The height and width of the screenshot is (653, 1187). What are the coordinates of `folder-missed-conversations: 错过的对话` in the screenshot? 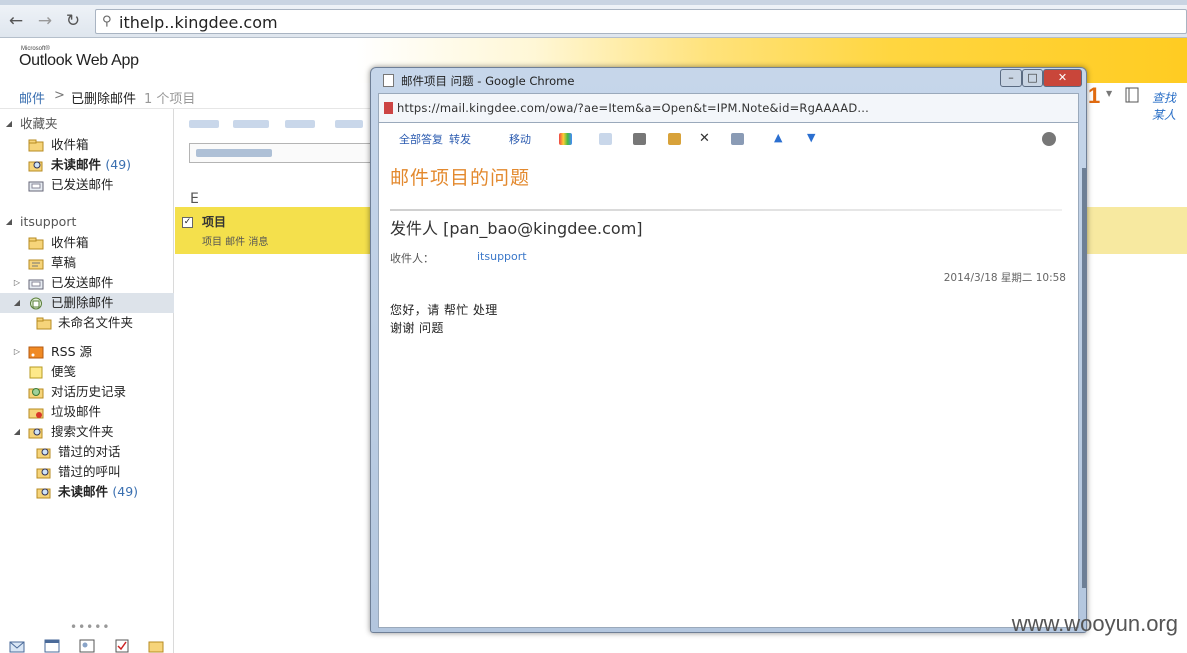 It's located at (87, 452).